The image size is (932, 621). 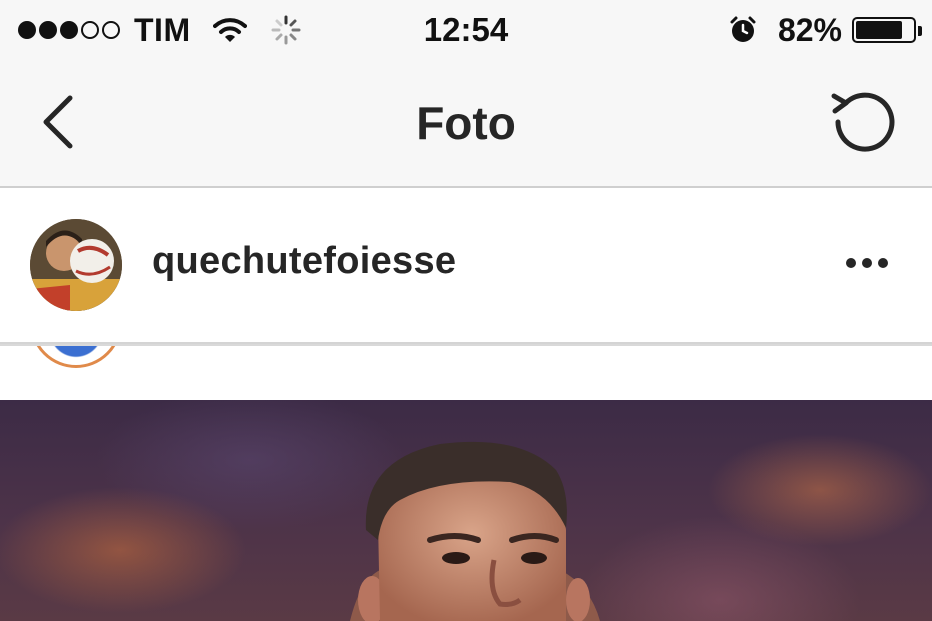 I want to click on refresh-button, so click(x=864, y=122).